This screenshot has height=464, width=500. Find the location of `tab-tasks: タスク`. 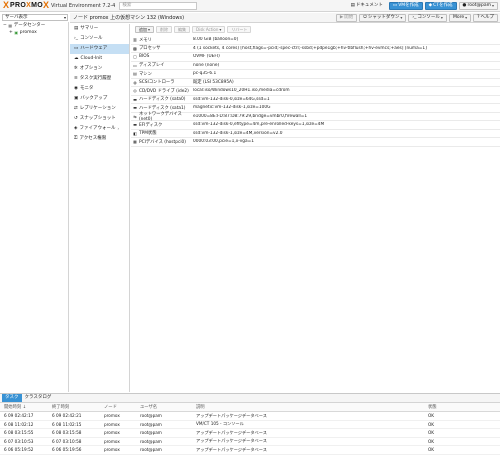

tab-tasks: タスク is located at coordinates (12, 398).